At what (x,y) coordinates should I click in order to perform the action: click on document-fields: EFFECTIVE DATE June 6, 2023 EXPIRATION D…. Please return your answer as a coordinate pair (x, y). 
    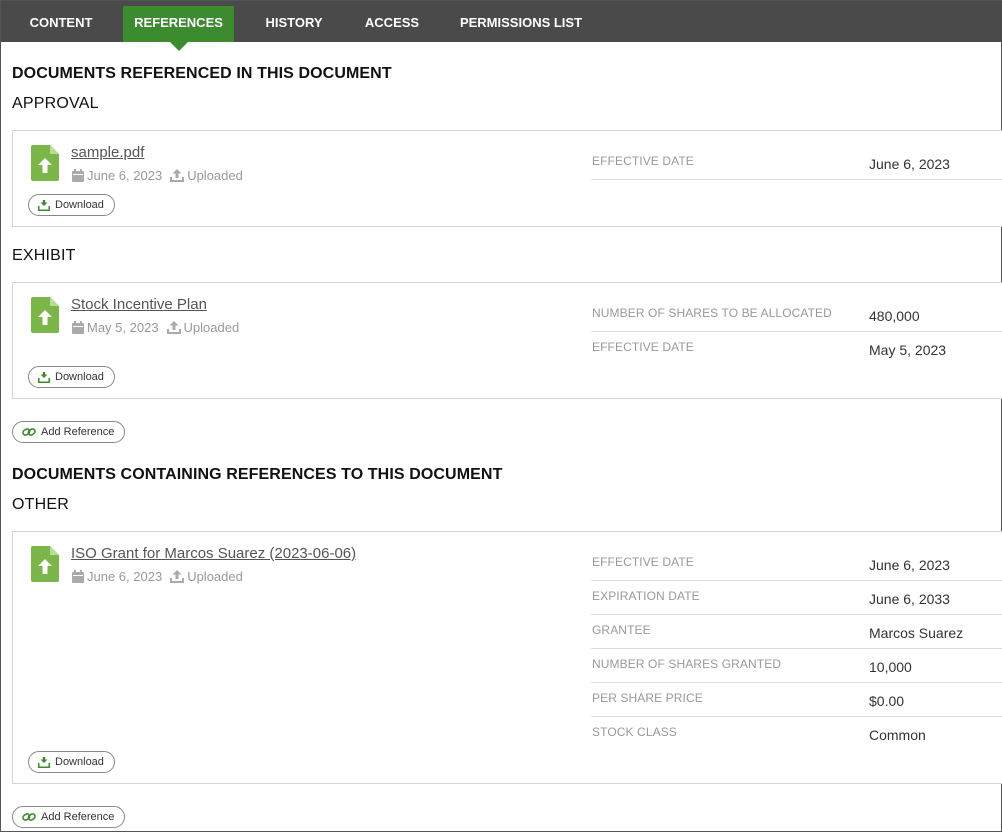
    Looking at the image, I should click on (796, 649).